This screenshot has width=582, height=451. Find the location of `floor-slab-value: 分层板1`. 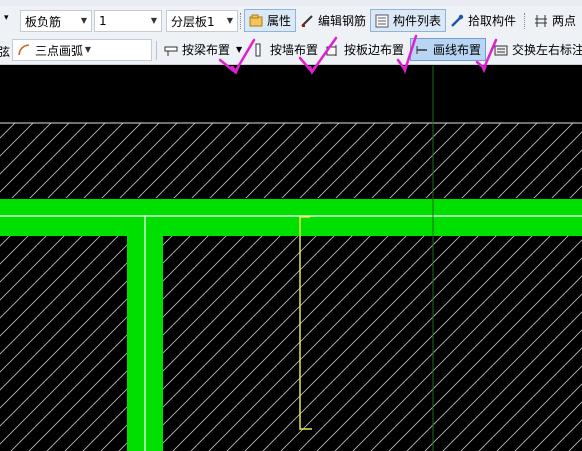

floor-slab-value: 分层板1 is located at coordinates (193, 21).